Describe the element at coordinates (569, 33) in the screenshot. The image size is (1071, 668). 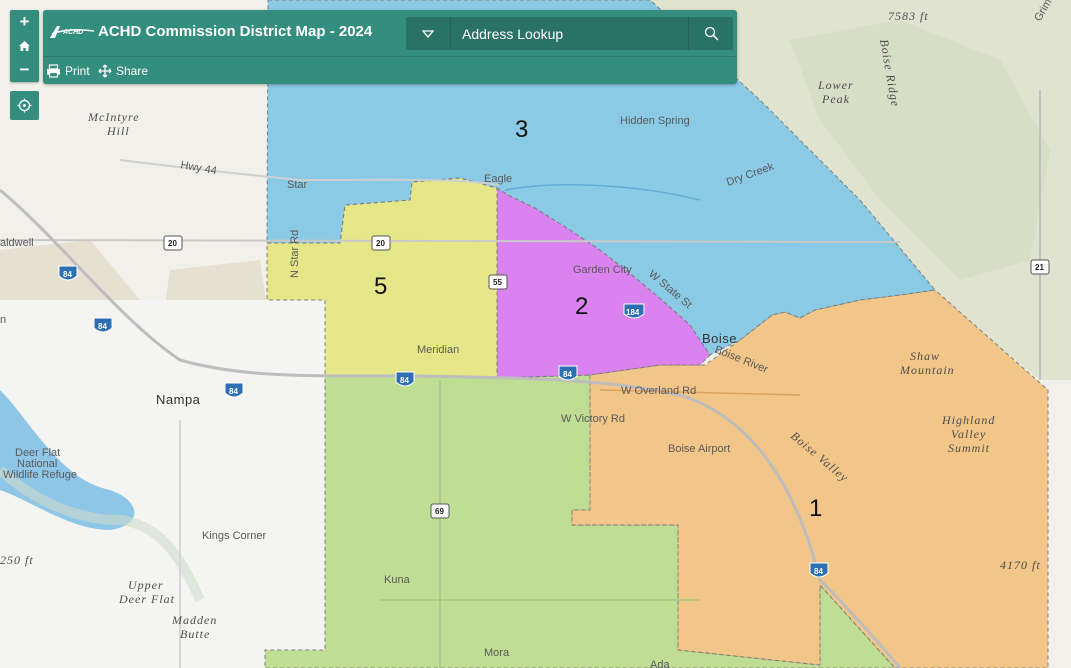
I see `address-search: Address Lookup` at that location.